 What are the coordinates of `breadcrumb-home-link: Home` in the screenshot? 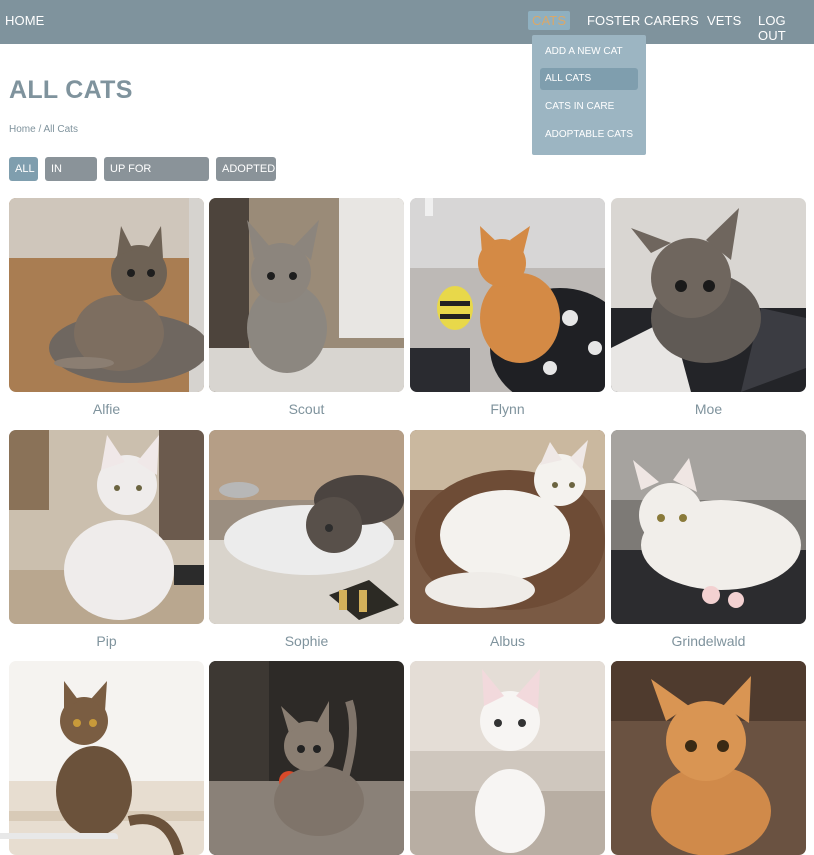 It's located at (22, 129).